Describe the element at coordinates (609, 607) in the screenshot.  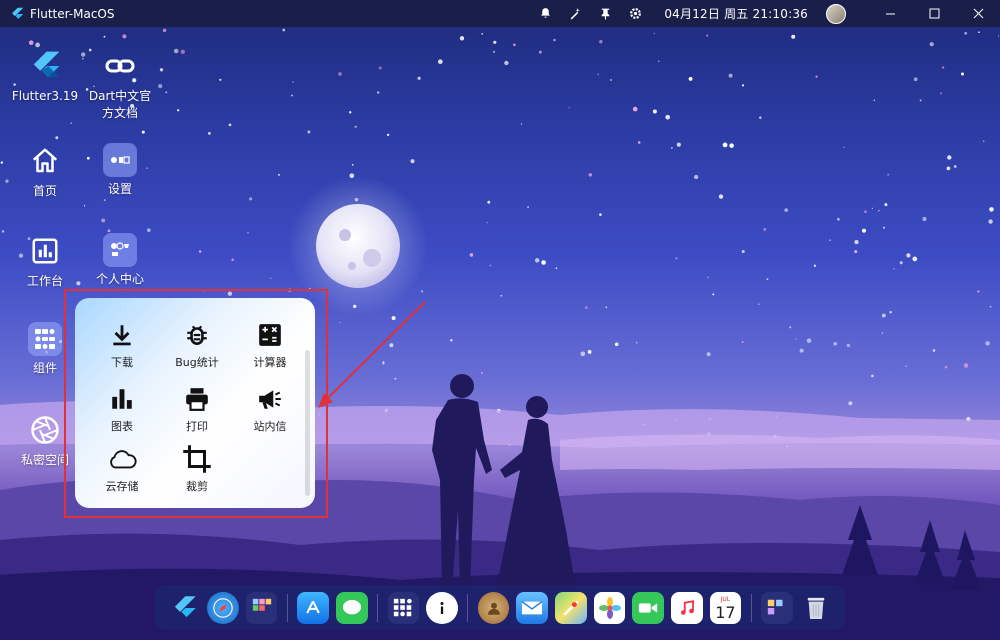
I see `dock-photos-icon` at that location.